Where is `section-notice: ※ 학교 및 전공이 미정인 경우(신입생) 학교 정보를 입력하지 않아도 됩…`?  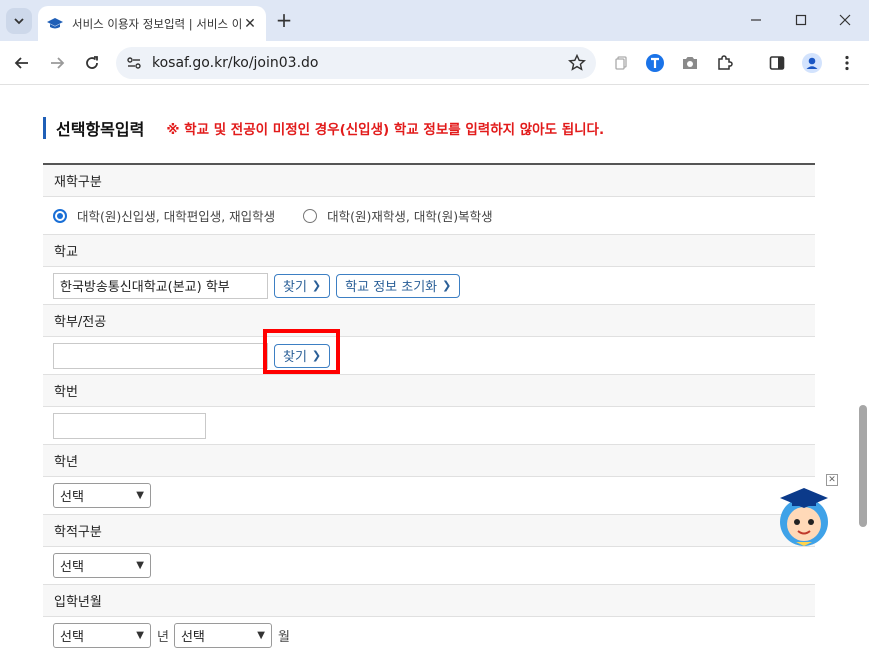
section-notice: ※ 학교 및 전공이 미정인 경우(신입생) 학교 정보를 입력하지 않아도 됩… is located at coordinates (385, 130).